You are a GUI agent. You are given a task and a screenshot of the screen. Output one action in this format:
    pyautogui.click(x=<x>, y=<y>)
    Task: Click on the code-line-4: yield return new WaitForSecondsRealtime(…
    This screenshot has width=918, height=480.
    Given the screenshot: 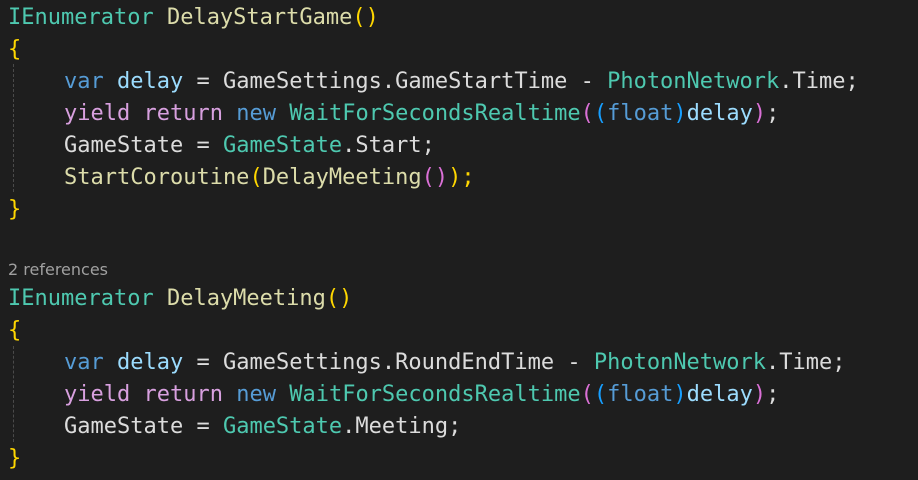 What is the action you would take?
    pyautogui.click(x=393, y=114)
    